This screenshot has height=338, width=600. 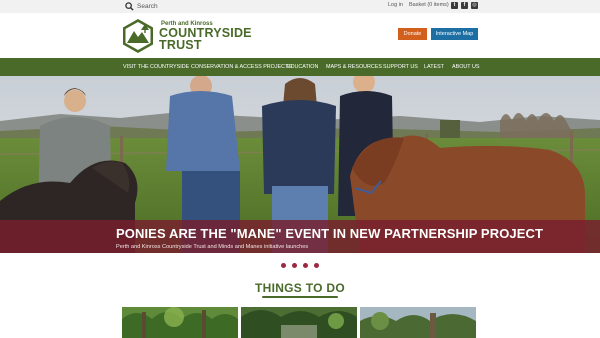 What do you see at coordinates (434, 67) in the screenshot?
I see `nav-latest: LATEST` at bounding box center [434, 67].